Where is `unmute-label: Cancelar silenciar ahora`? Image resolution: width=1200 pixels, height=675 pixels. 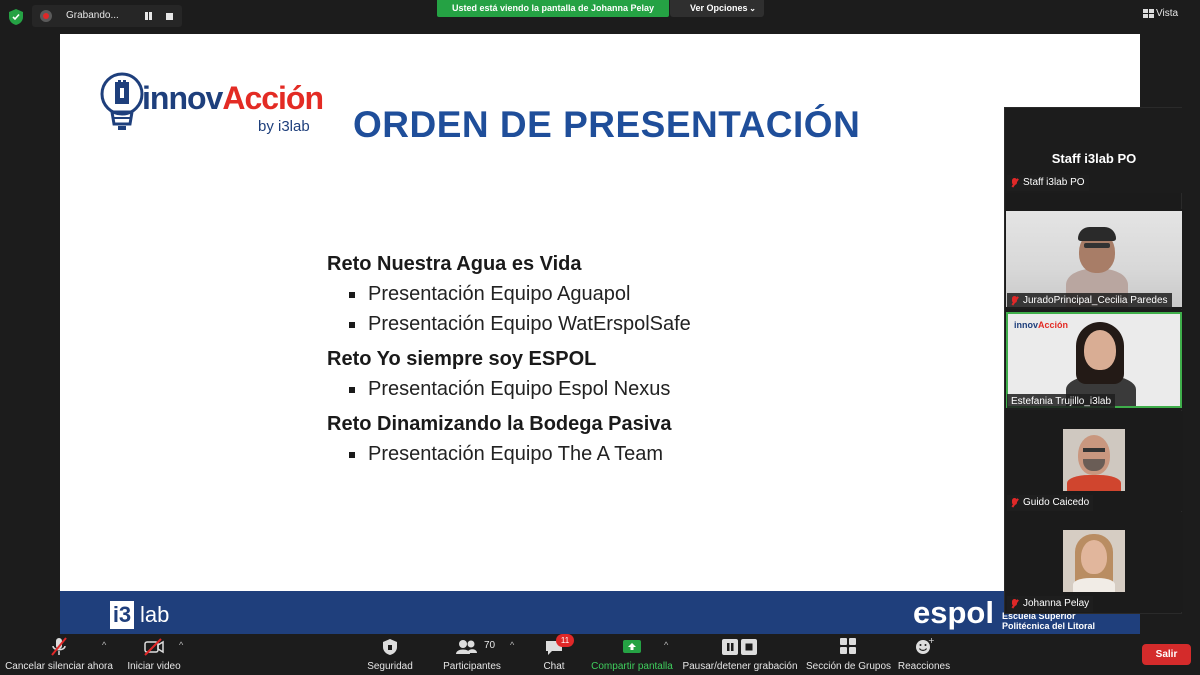
unmute-label: Cancelar silenciar ahora is located at coordinates (59, 666).